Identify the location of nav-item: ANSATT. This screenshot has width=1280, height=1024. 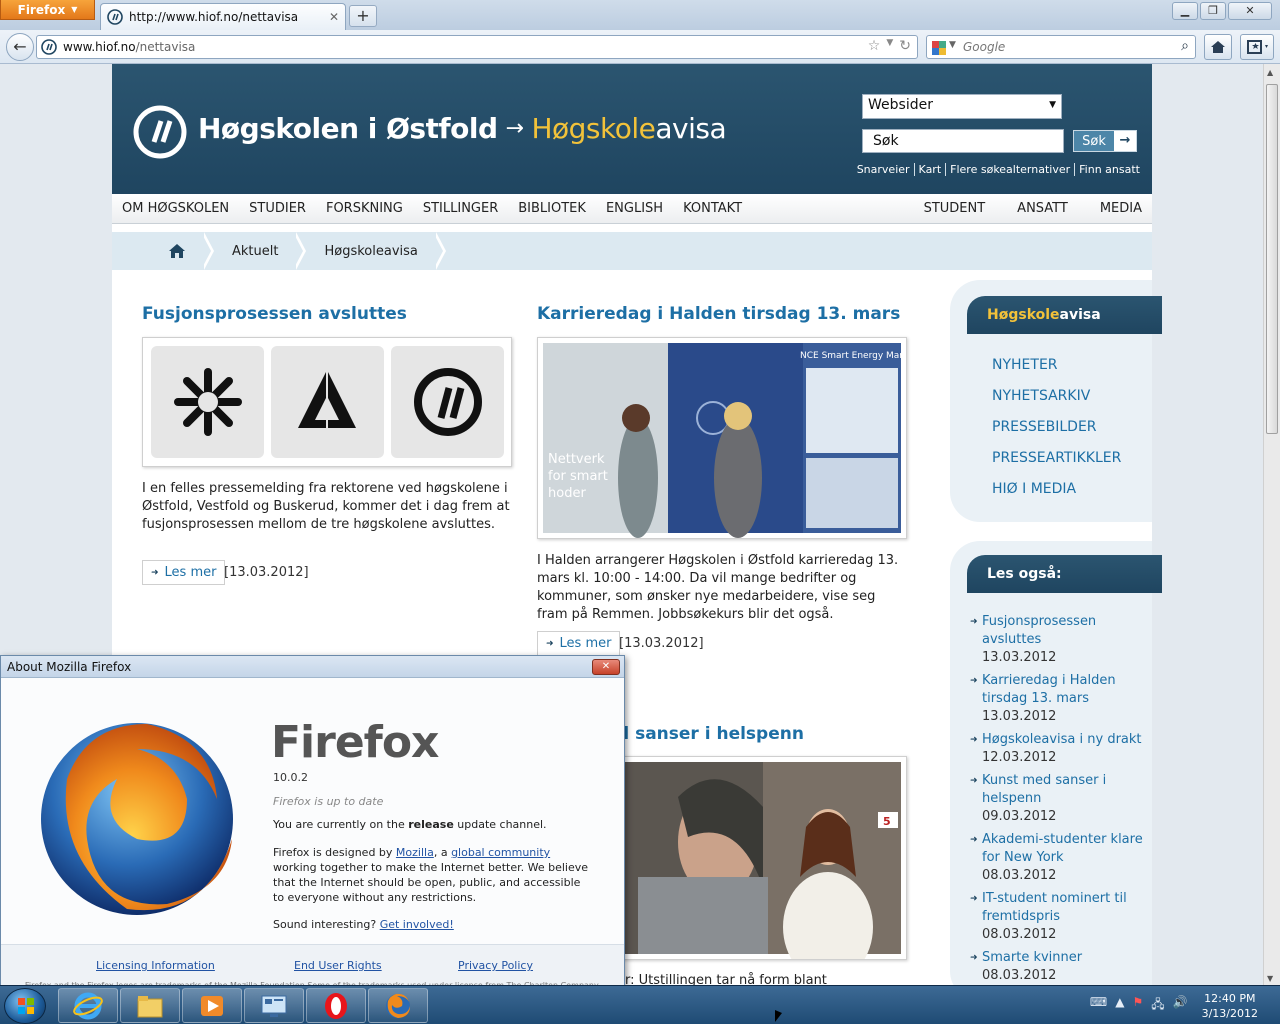
(1048, 208).